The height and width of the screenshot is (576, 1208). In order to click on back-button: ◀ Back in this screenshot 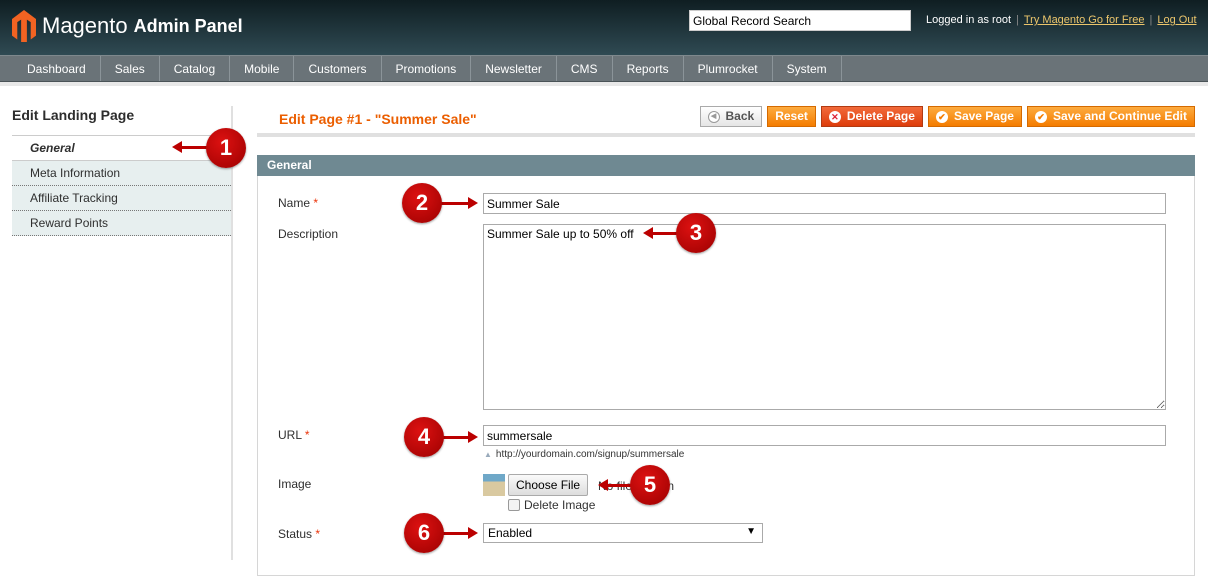, I will do `click(731, 116)`.